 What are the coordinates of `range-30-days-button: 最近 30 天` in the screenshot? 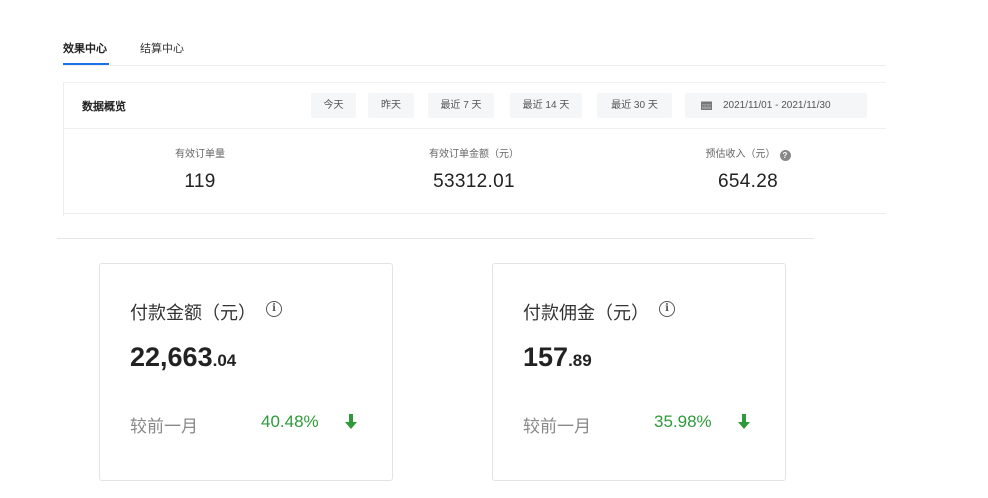 It's located at (634, 105).